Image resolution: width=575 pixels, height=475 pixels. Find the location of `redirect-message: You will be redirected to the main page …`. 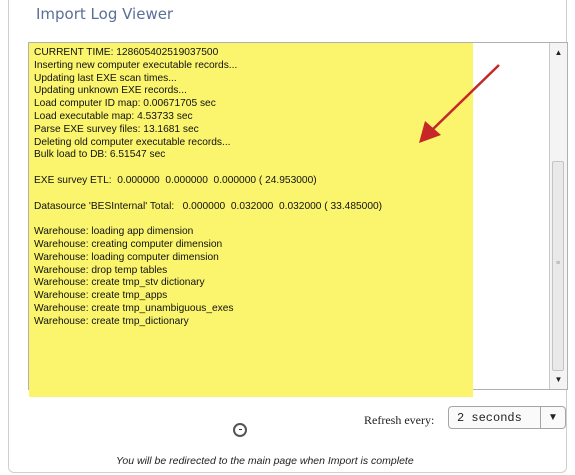

redirect-message: You will be redirected to the main page … is located at coordinates (265, 461).